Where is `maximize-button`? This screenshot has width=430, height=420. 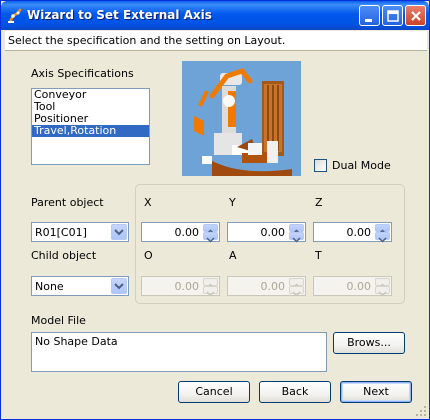
maximize-button is located at coordinates (392, 15).